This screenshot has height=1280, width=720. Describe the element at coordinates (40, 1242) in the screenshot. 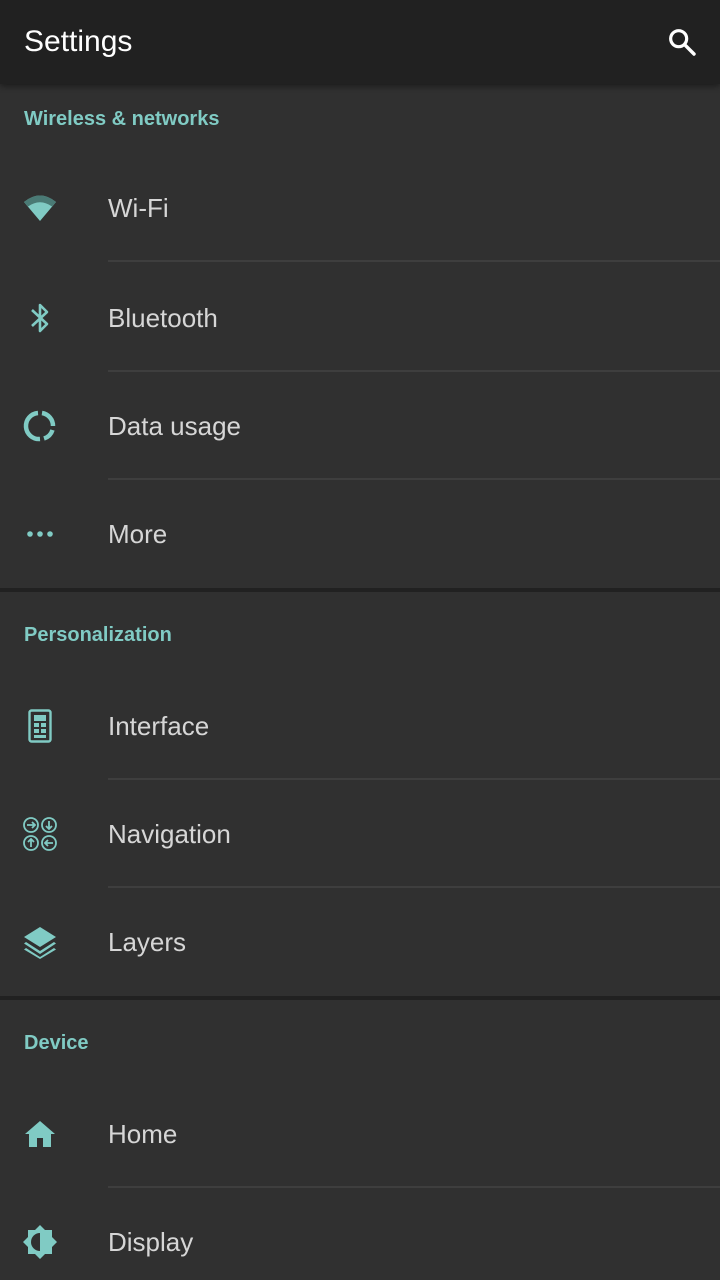

I see `display-icon` at that location.